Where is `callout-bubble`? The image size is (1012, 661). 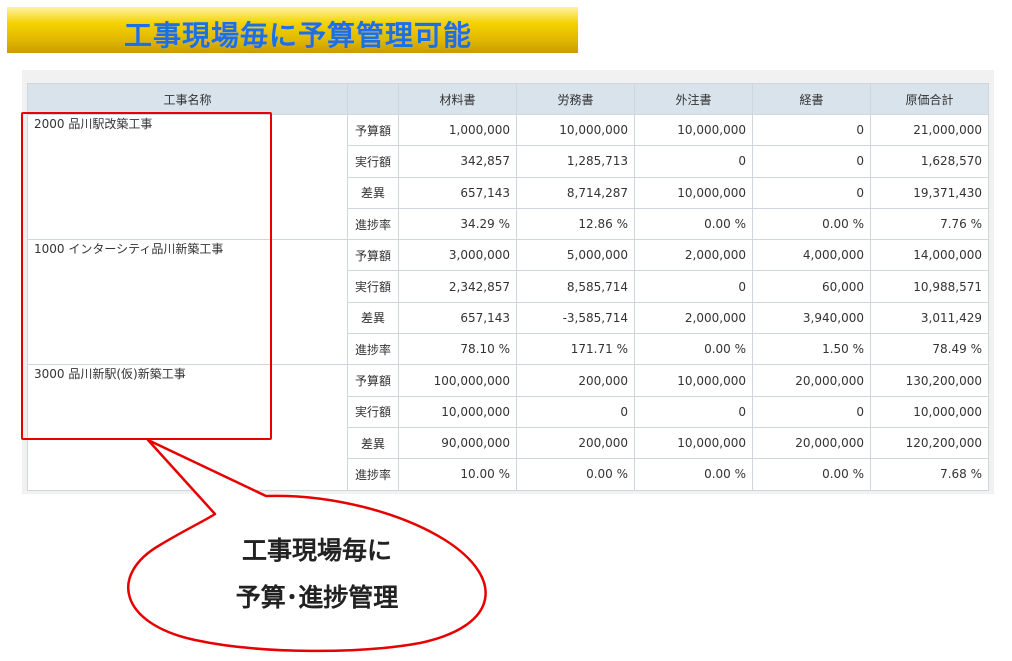 callout-bubble is located at coordinates (307, 545).